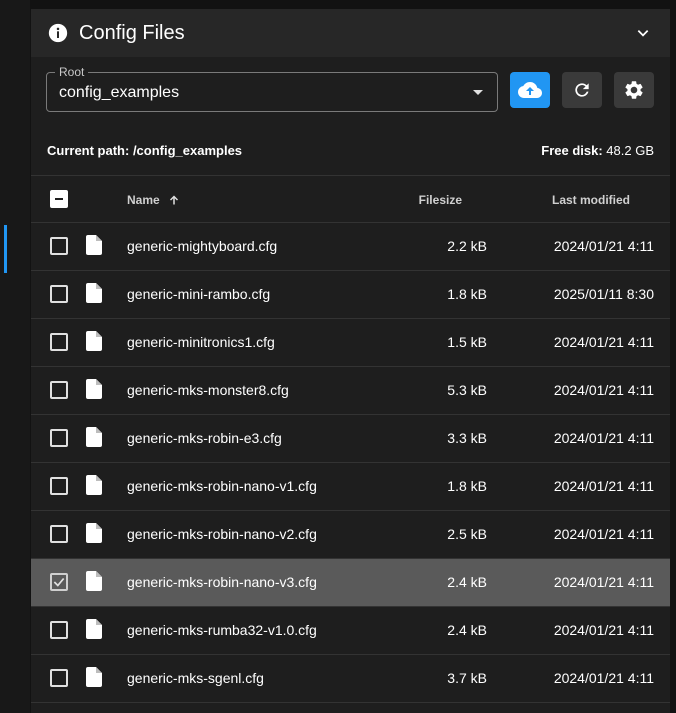 The image size is (676, 713). I want to click on panel-title: Config Files, so click(132, 32).